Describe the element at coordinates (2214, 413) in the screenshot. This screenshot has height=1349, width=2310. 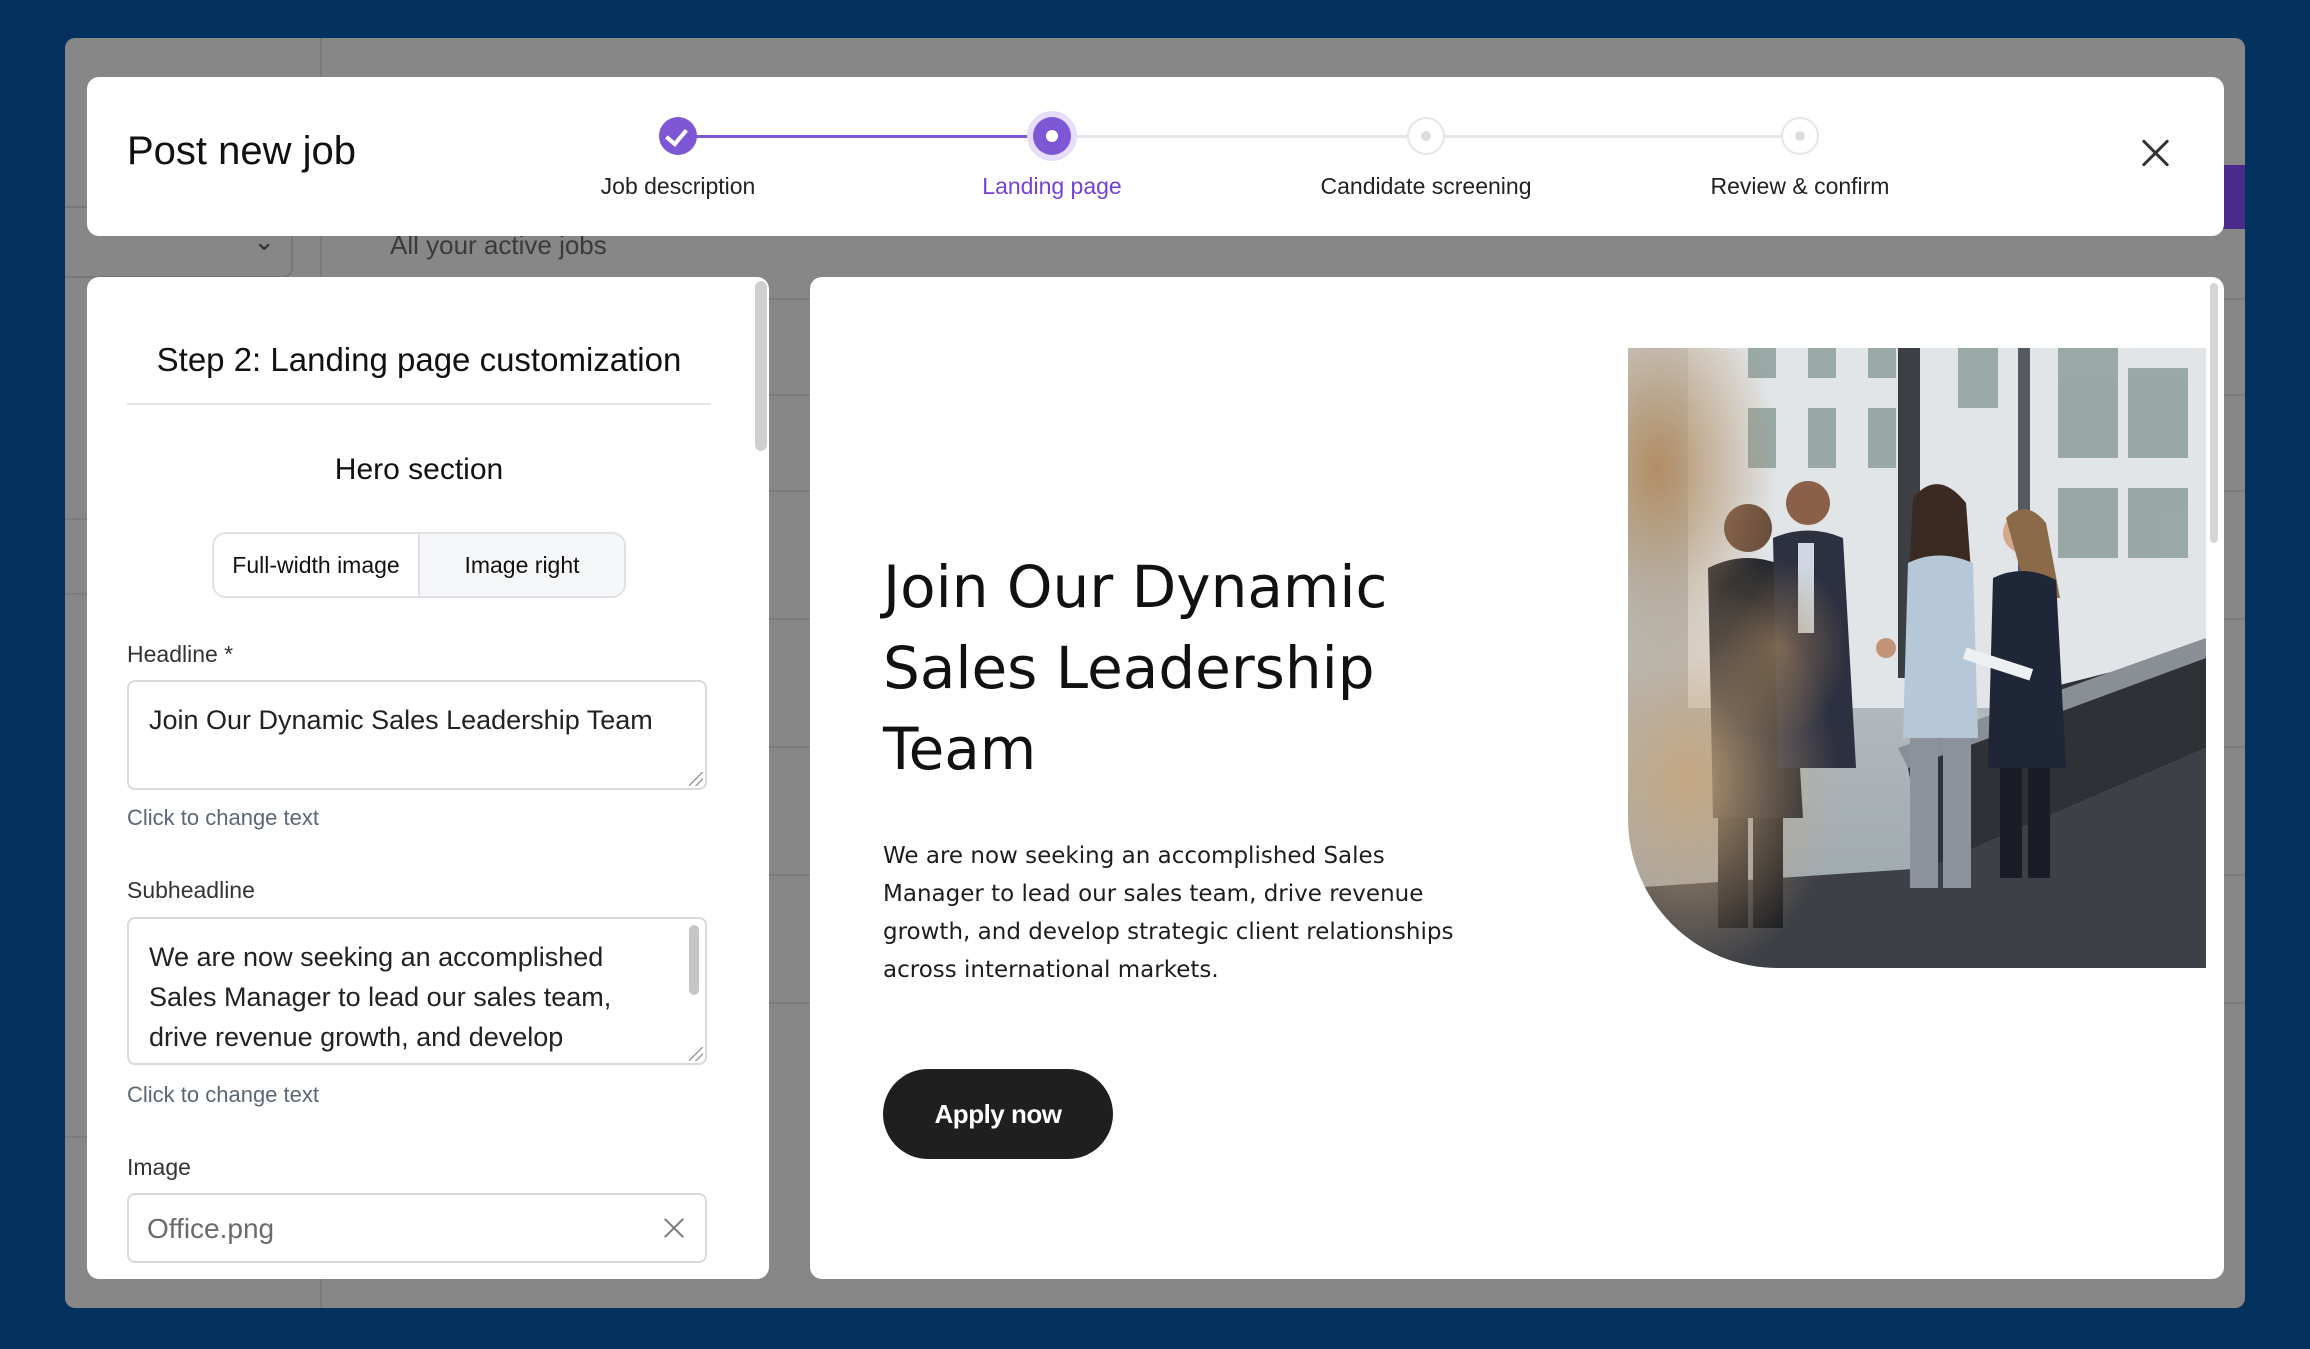
I see `preview-scrollbar` at that location.